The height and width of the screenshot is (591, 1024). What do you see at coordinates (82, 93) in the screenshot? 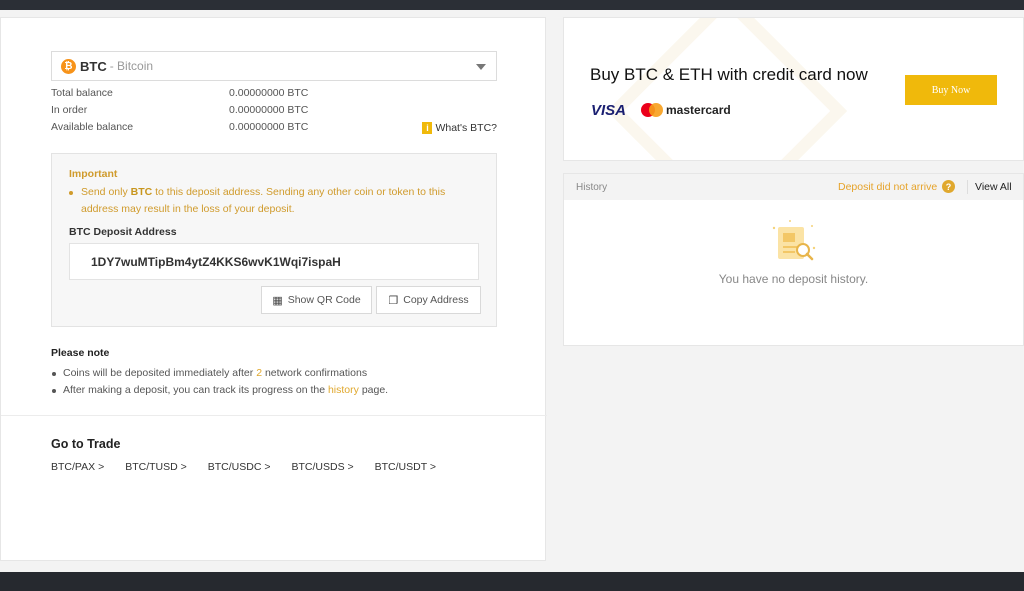
I see `balance-label: Total balance` at bounding box center [82, 93].